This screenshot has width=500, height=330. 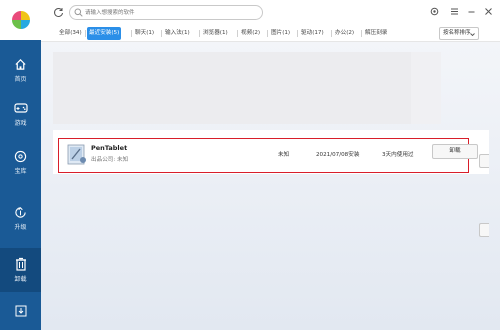 What do you see at coordinates (21, 156) in the screenshot?
I see `disc-icon` at bounding box center [21, 156].